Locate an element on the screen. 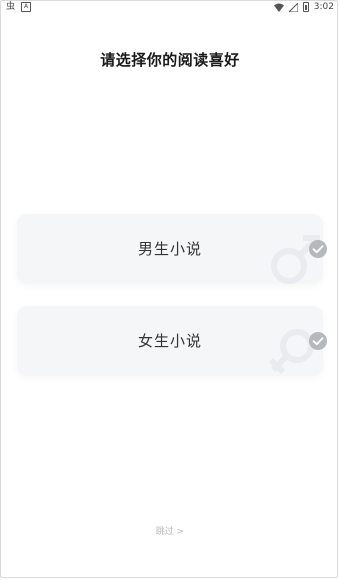 The width and height of the screenshot is (340, 580). option-female-novel: 女生小说 is located at coordinates (170, 341).